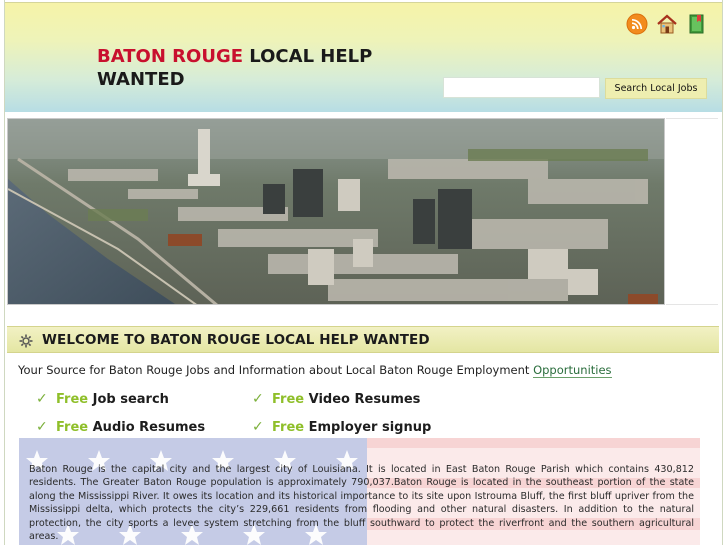 This screenshot has width=727, height=545. What do you see at coordinates (170, 56) in the screenshot?
I see `site-title-accent: BATON ROUGE` at bounding box center [170, 56].